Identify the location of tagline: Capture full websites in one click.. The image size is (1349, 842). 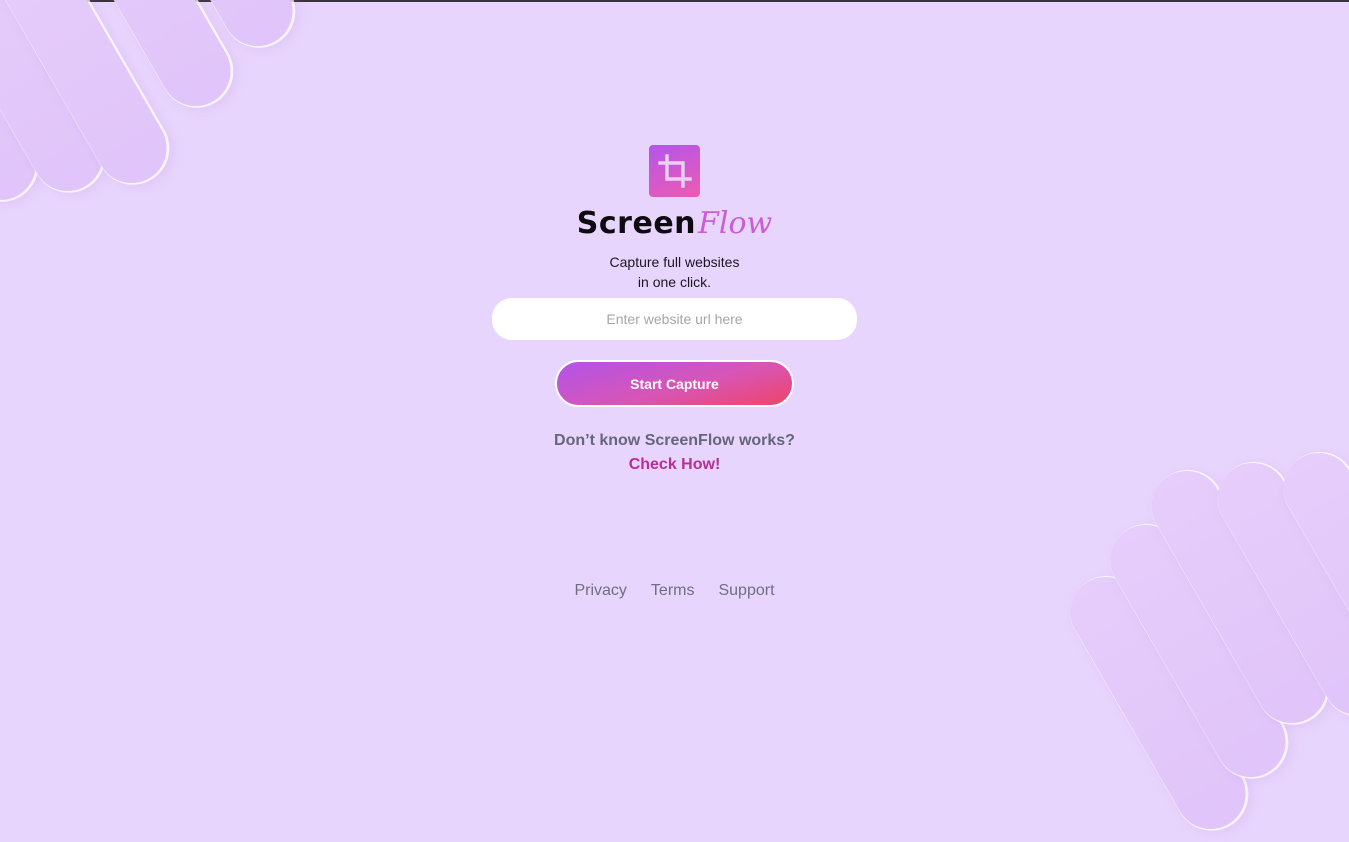
(675, 272).